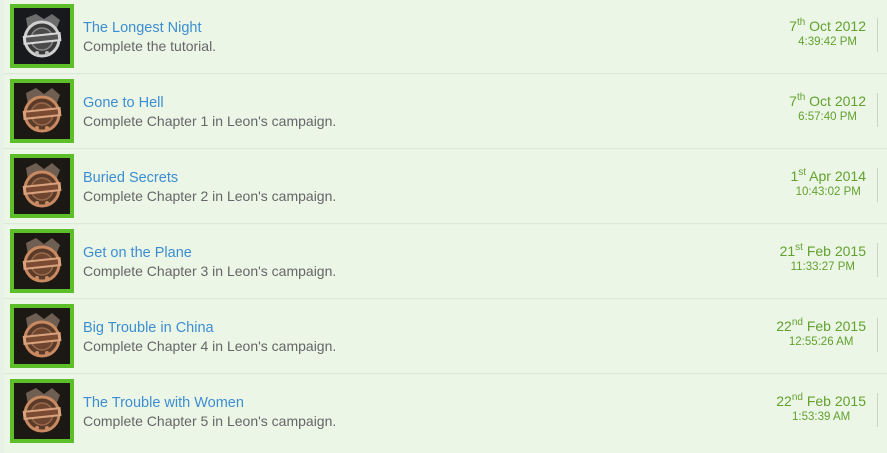 This screenshot has width=887, height=453. I want to click on unlock-time: 10:43:02 PM, so click(828, 192).